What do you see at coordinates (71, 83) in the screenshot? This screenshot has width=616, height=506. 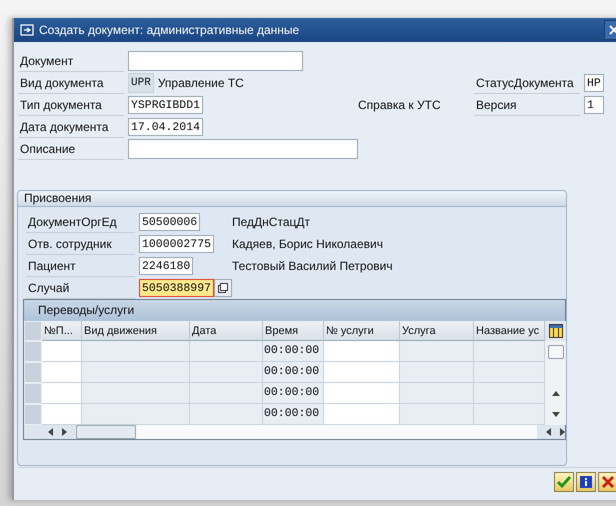 I see `field-label: Вид документа` at bounding box center [71, 83].